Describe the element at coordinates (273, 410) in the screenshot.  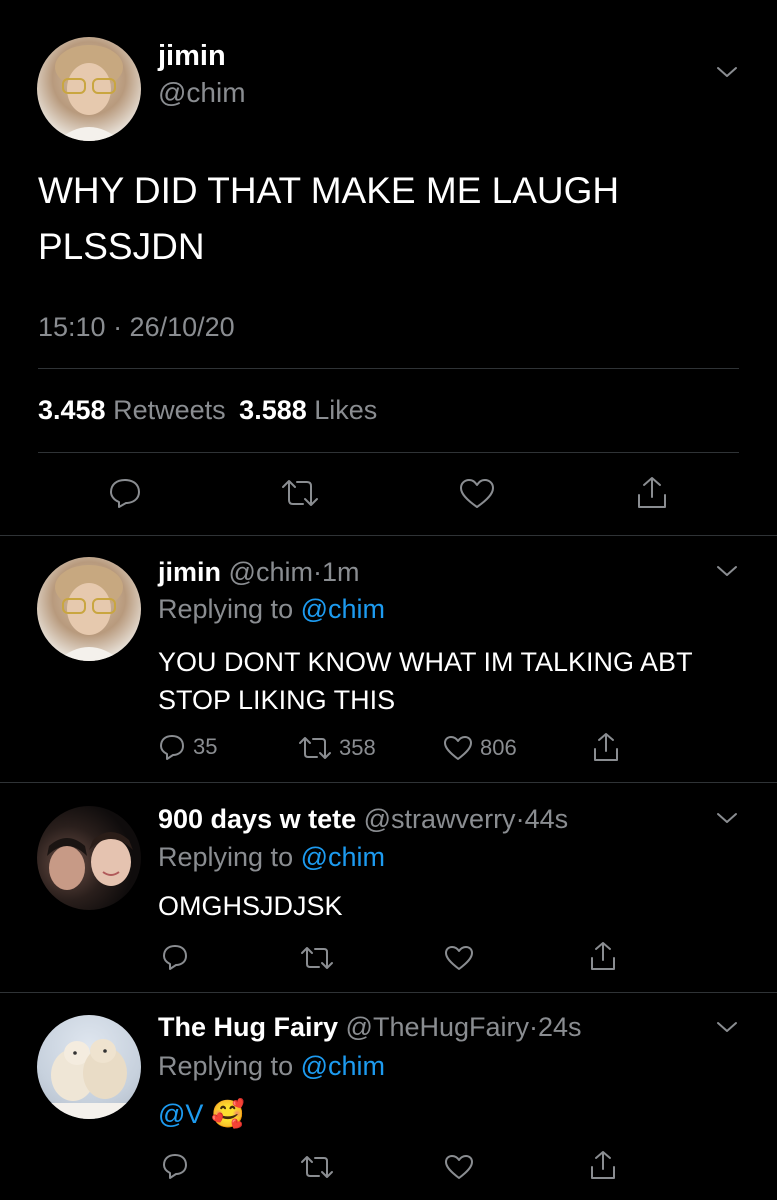
I see `likes-count: 3.588` at that location.